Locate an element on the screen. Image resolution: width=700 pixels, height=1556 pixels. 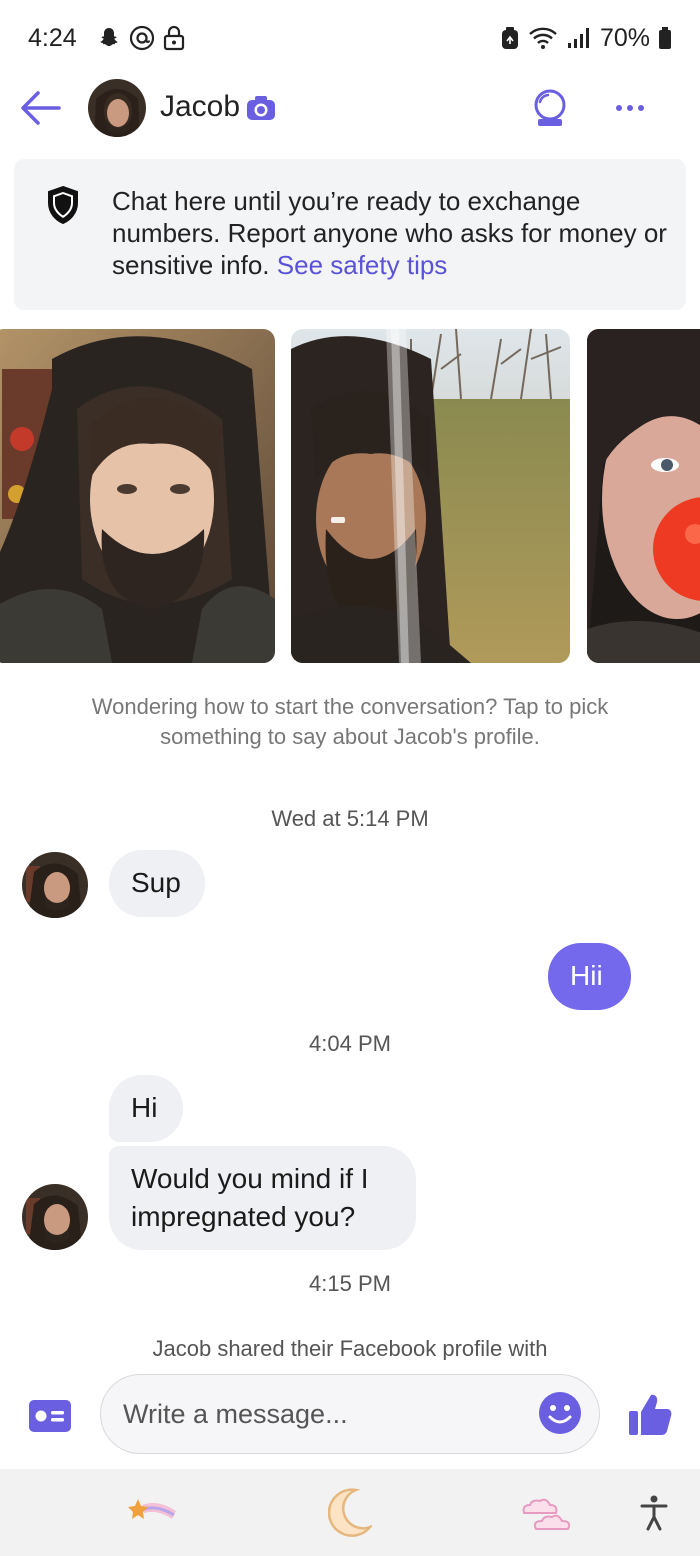
battery-icon is located at coordinates (665, 38).